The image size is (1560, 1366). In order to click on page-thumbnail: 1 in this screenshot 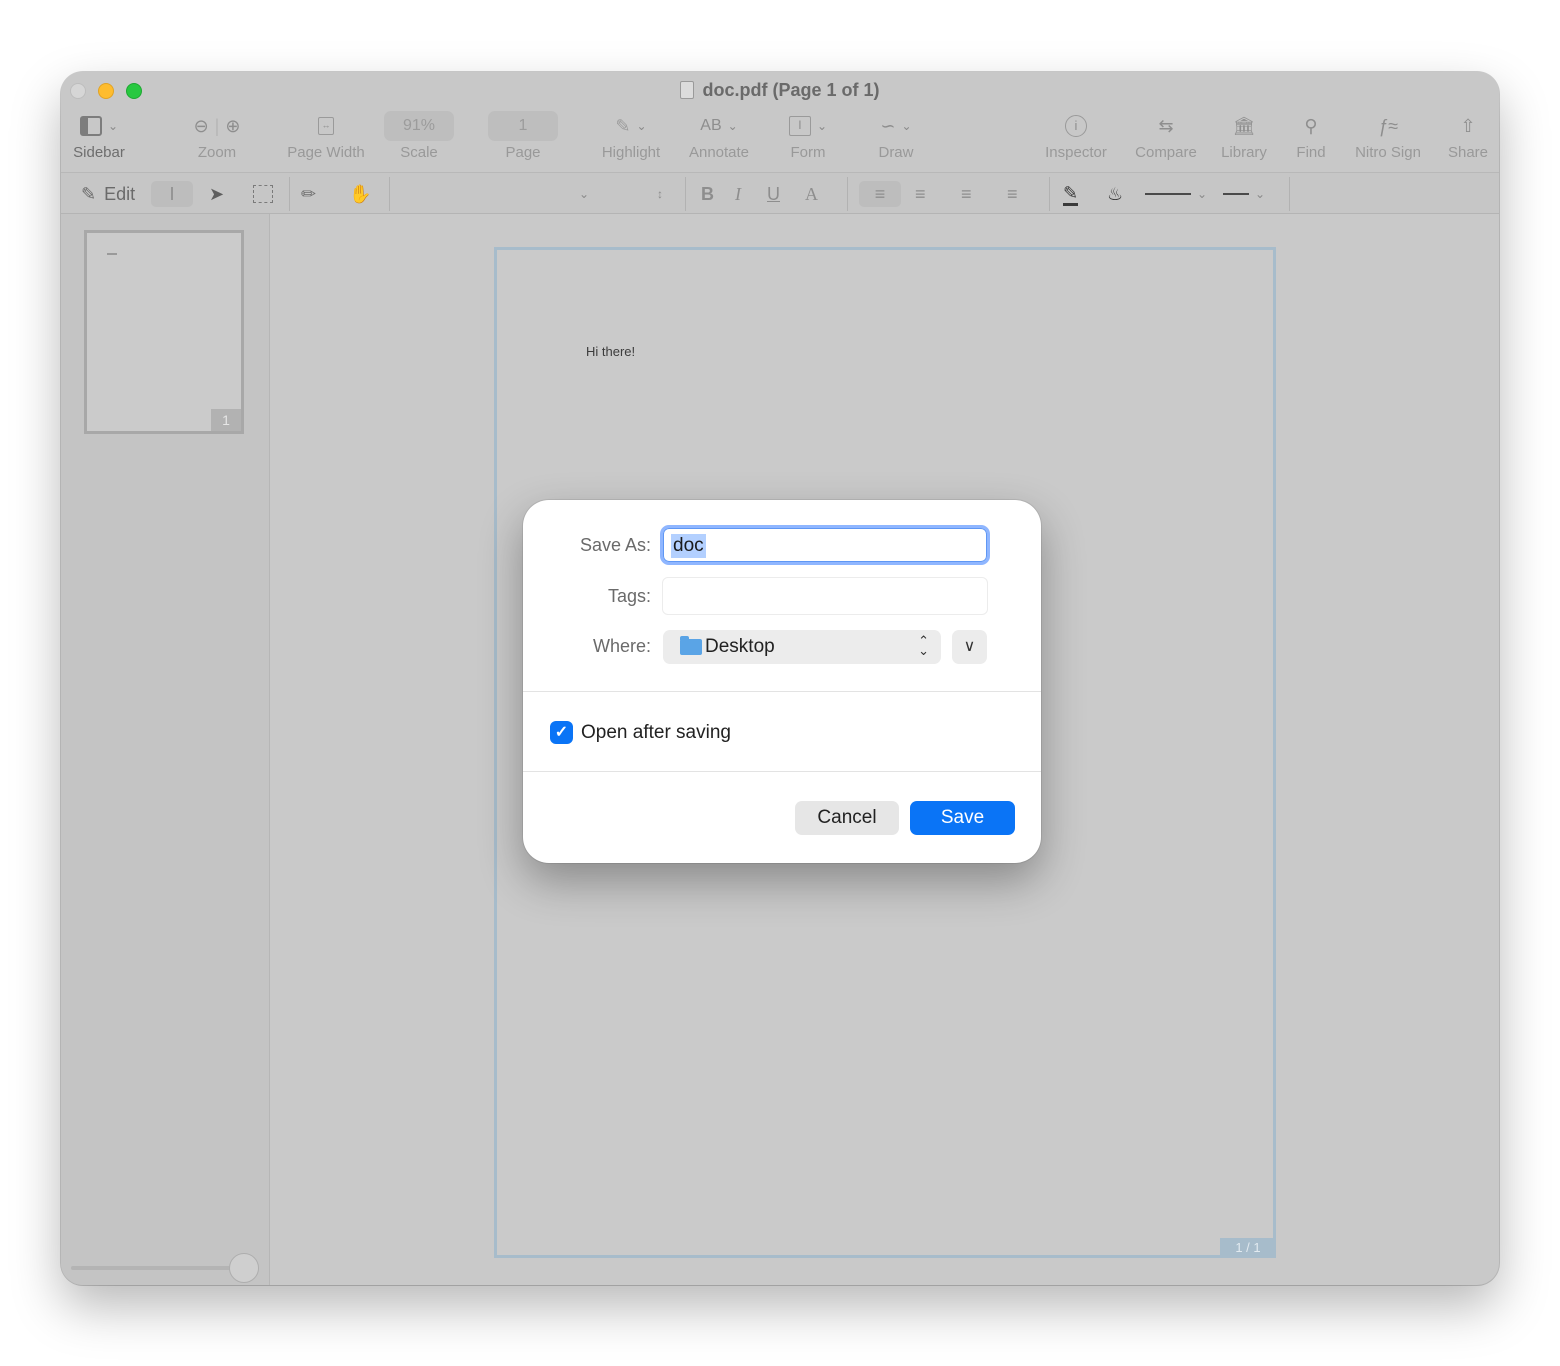, I will do `click(164, 332)`.